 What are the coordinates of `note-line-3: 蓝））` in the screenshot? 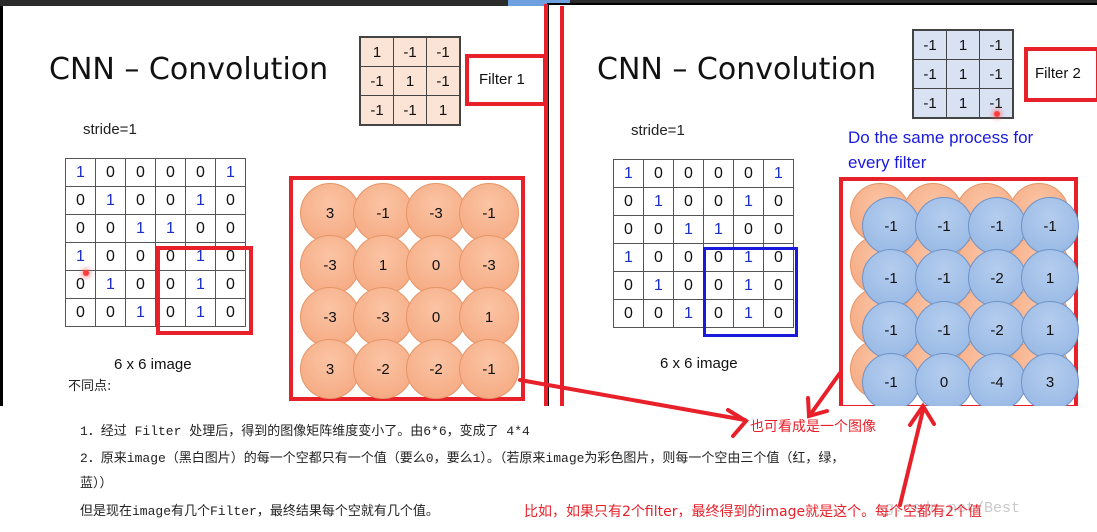 It's located at (96, 483).